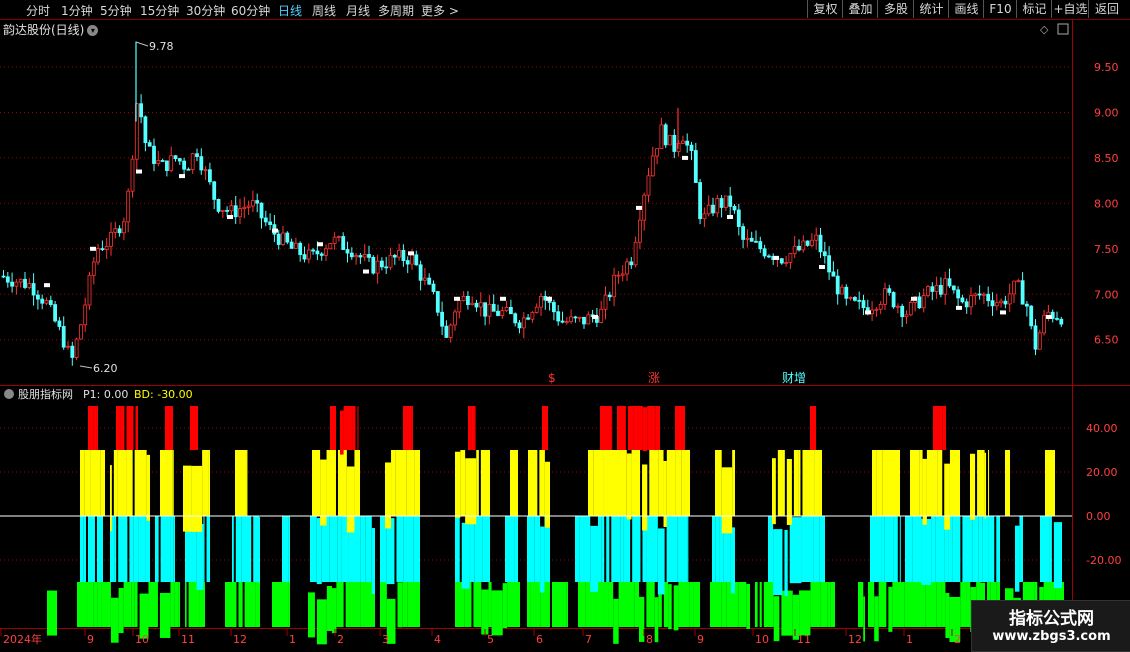 Image resolution: width=1130 pixels, height=652 pixels. Describe the element at coordinates (161, 46) in the screenshot. I see `high-price-marker: 9.78` at that location.